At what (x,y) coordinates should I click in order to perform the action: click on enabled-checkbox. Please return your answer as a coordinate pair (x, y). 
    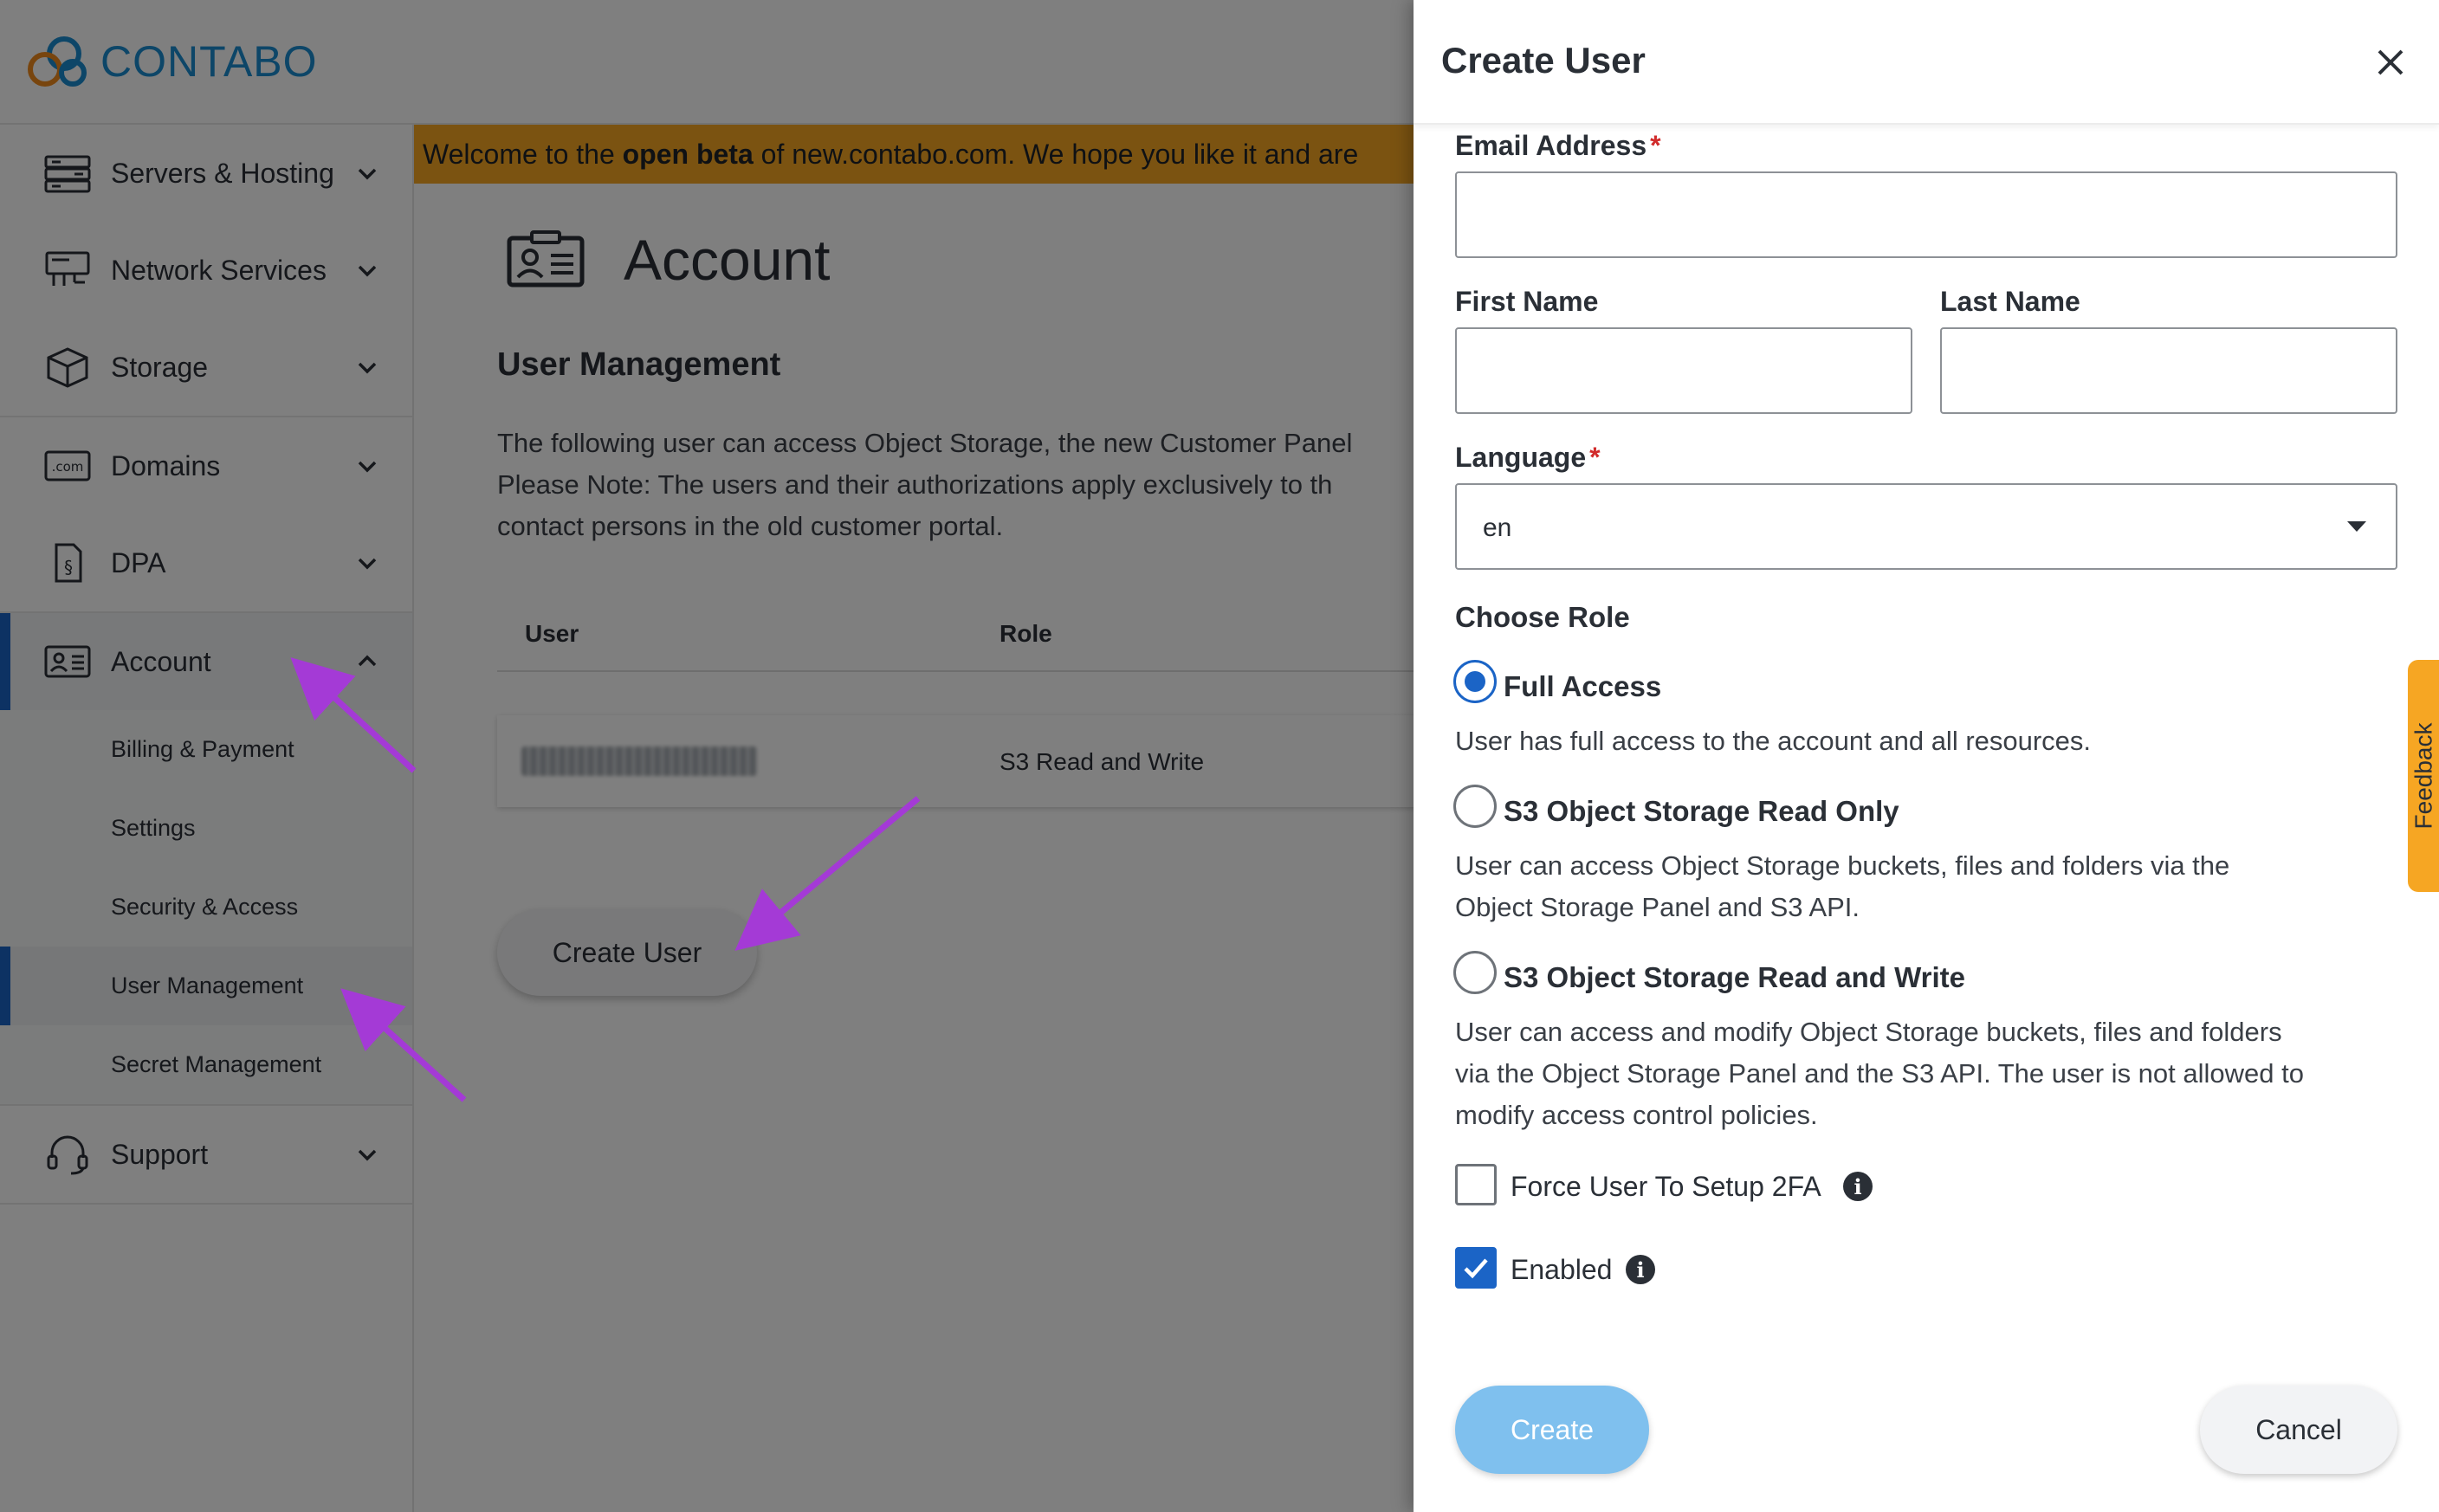
    Looking at the image, I should click on (1476, 1268).